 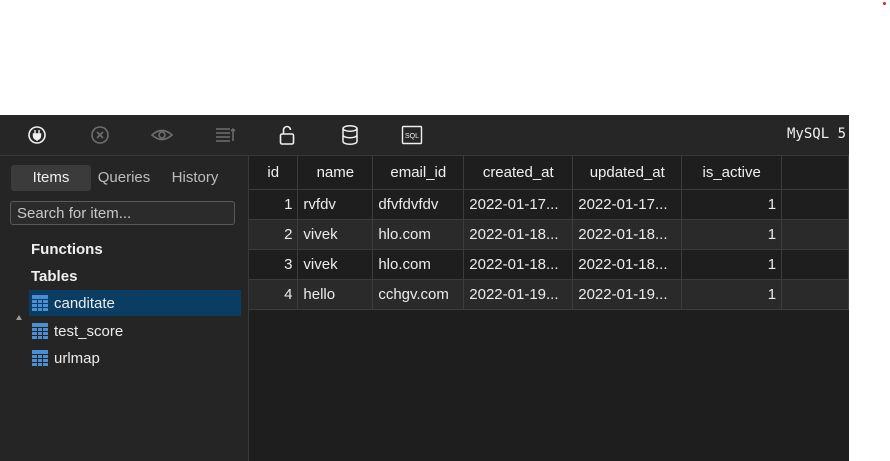 I want to click on cell-id: 3, so click(x=274, y=264).